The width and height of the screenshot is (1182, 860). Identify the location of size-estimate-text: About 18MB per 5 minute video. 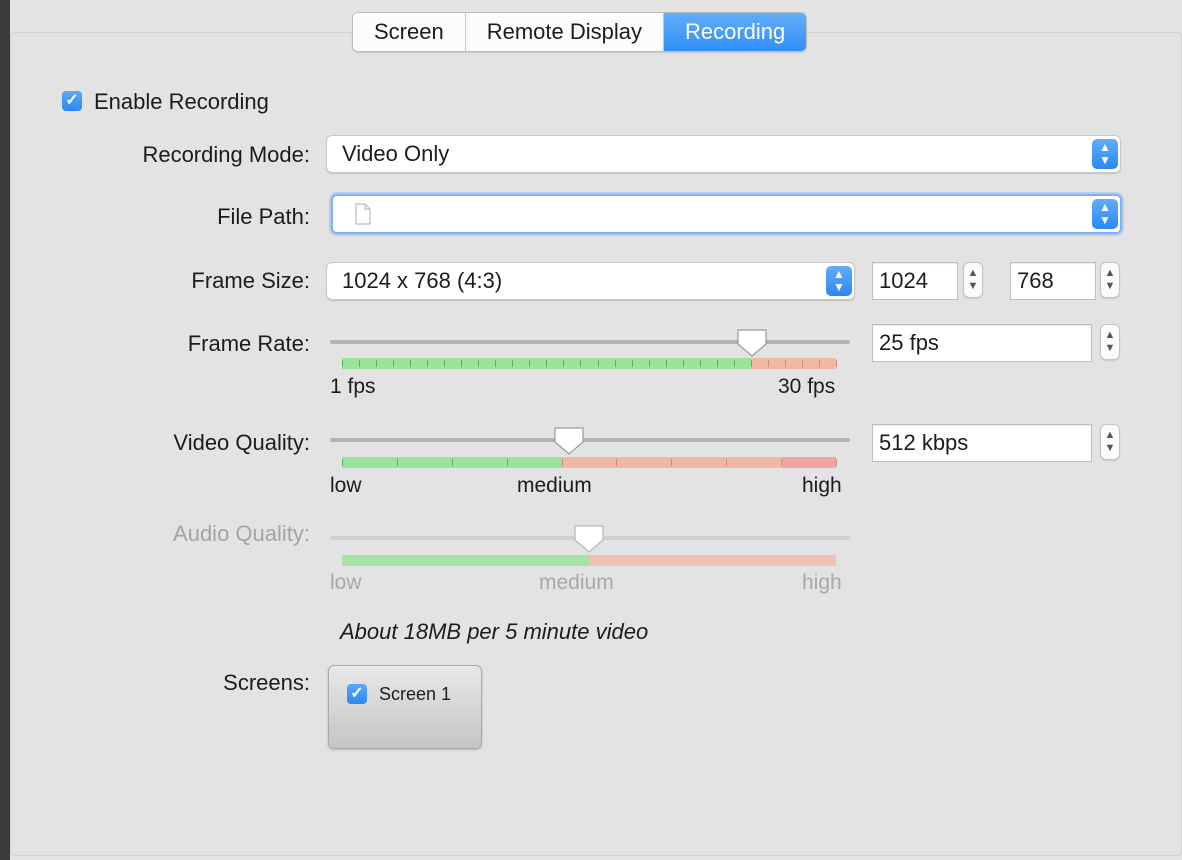
(494, 631).